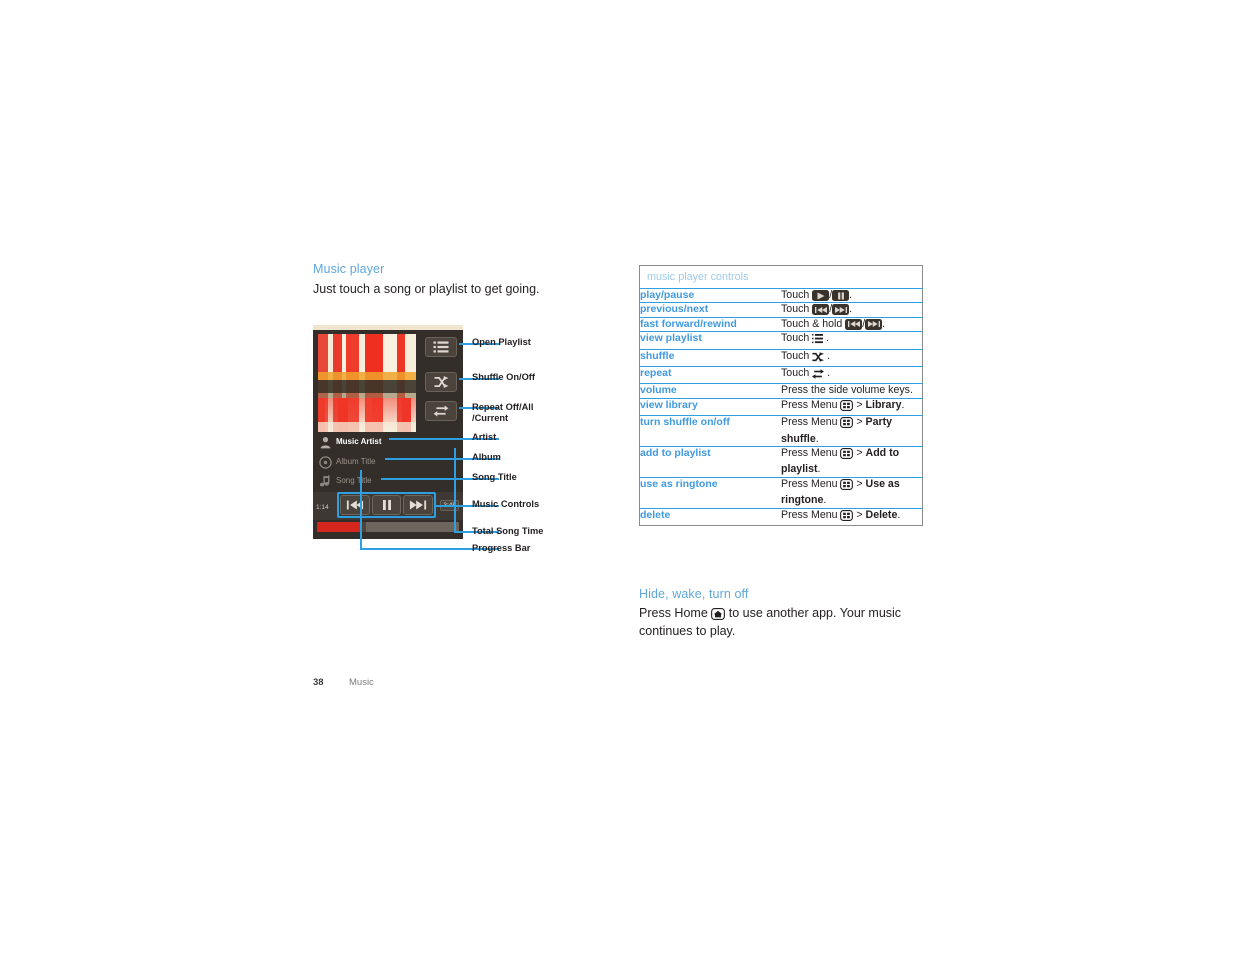 This screenshot has width=1235, height=954. I want to click on table-row: view playlist Touch ., so click(781, 340).